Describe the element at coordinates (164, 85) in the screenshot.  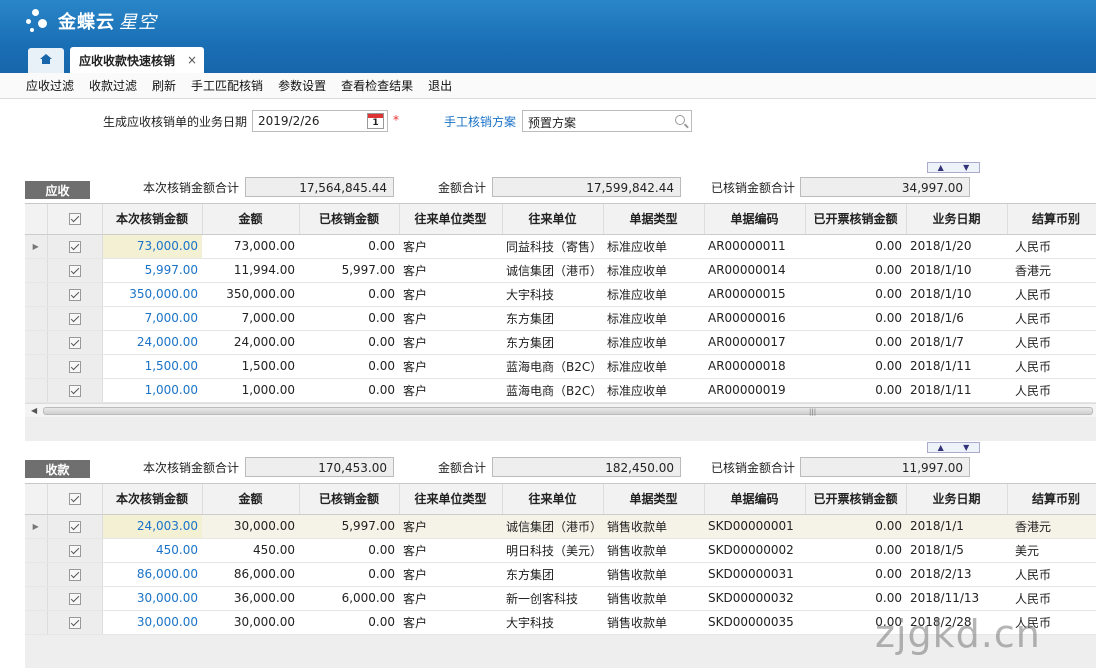
I see `toolbar-refresh: 刷新` at that location.